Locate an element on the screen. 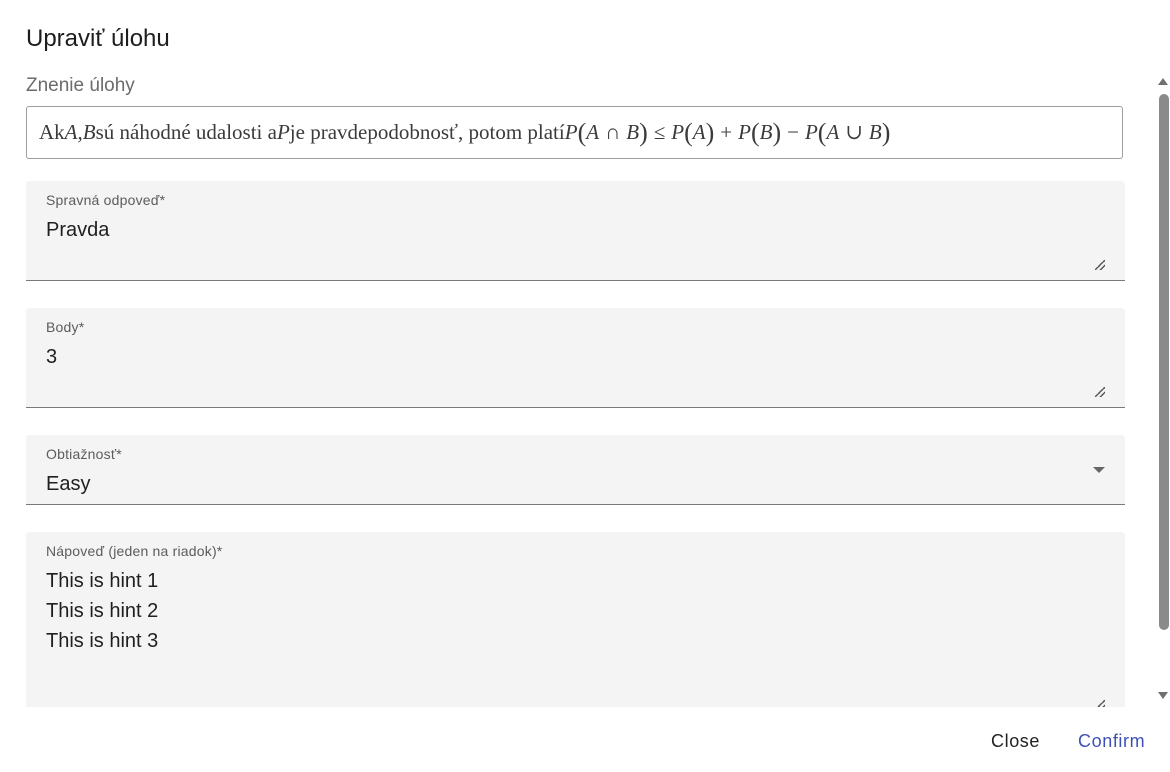 The width and height of the screenshot is (1170, 772). statement-text: Ak is located at coordinates (52, 132).